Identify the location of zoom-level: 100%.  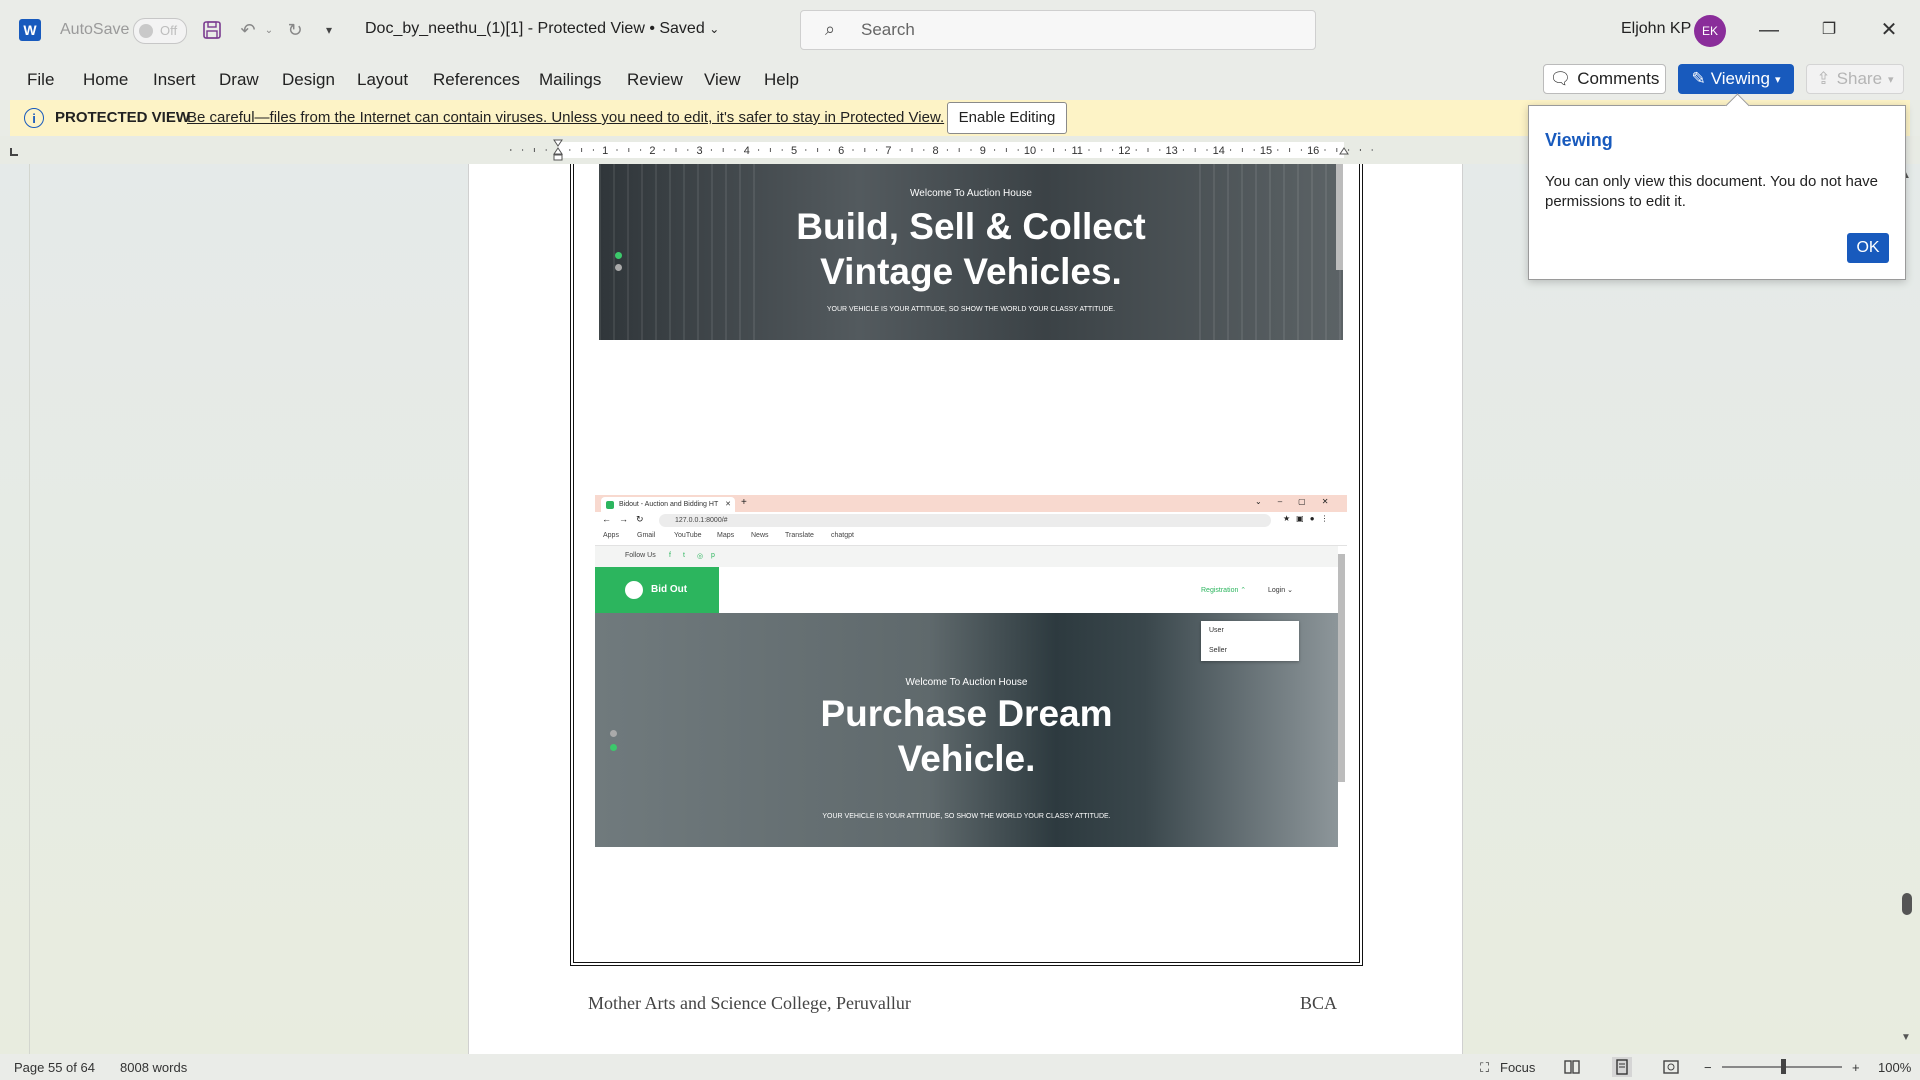
(1894, 1067).